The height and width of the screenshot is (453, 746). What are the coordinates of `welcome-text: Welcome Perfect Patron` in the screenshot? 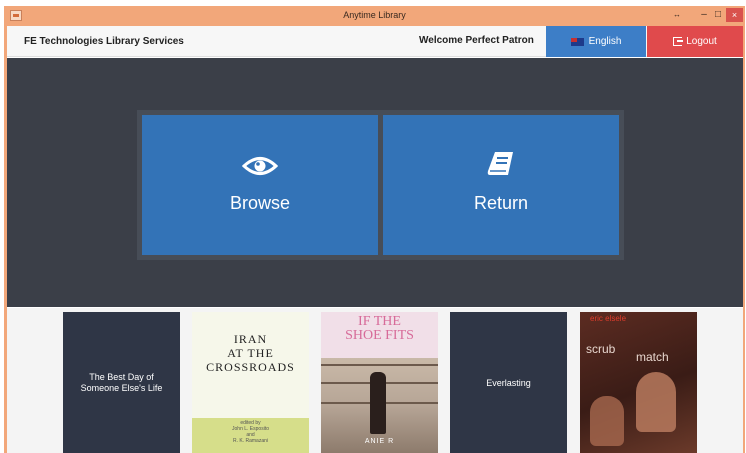 It's located at (476, 40).